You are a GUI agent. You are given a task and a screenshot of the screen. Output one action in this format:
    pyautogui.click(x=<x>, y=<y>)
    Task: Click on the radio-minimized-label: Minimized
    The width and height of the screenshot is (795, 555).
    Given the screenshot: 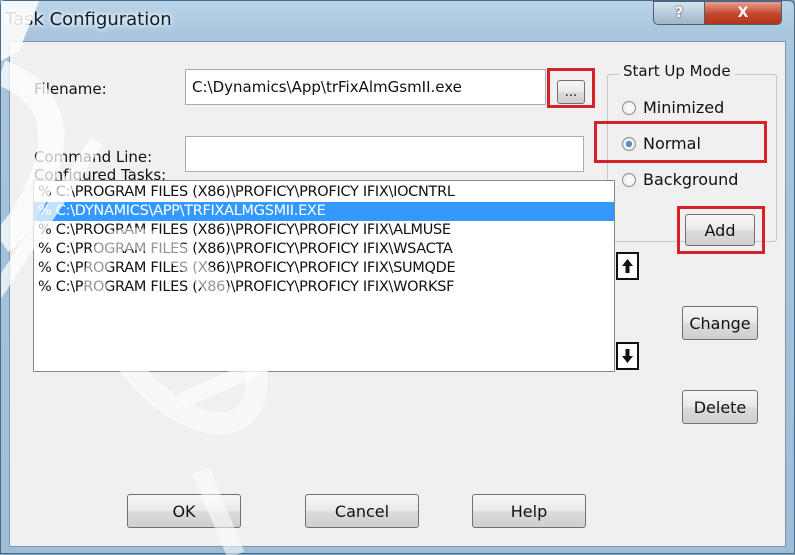 What is the action you would take?
    pyautogui.click(x=684, y=107)
    